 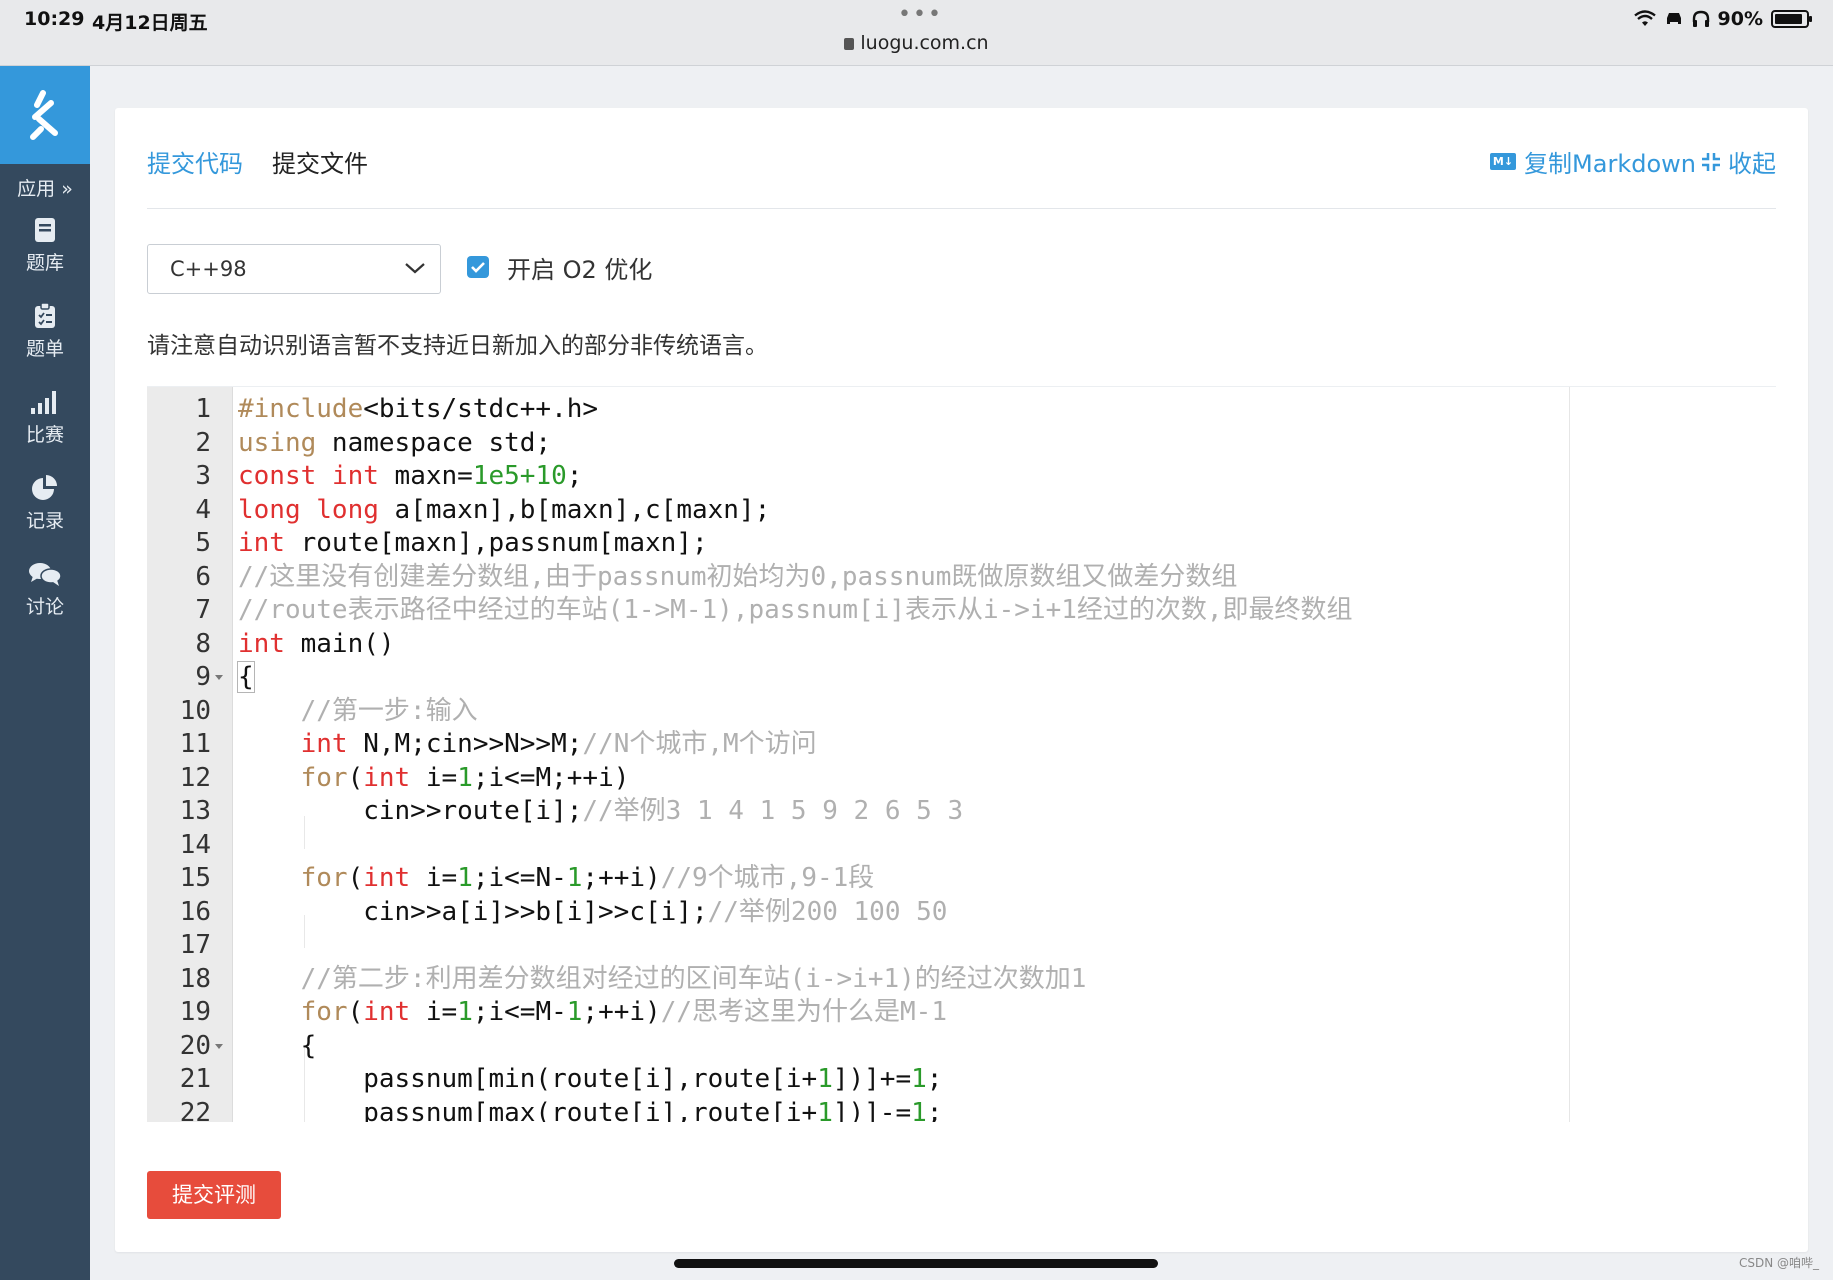 What do you see at coordinates (590, 1079) in the screenshot?
I see `code-text: passnum[min(route[i],route[i+1])]+=1;` at bounding box center [590, 1079].